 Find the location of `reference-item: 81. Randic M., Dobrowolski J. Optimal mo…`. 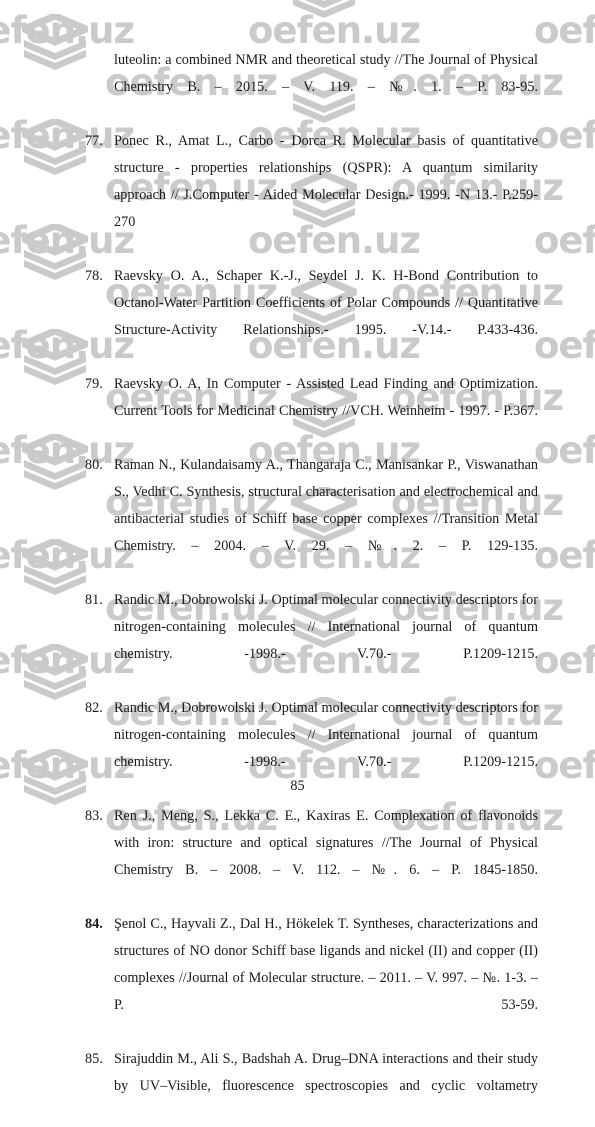

reference-item: 81. Randic M., Dobrowolski J. Optimal mo… is located at coordinates (311, 641).